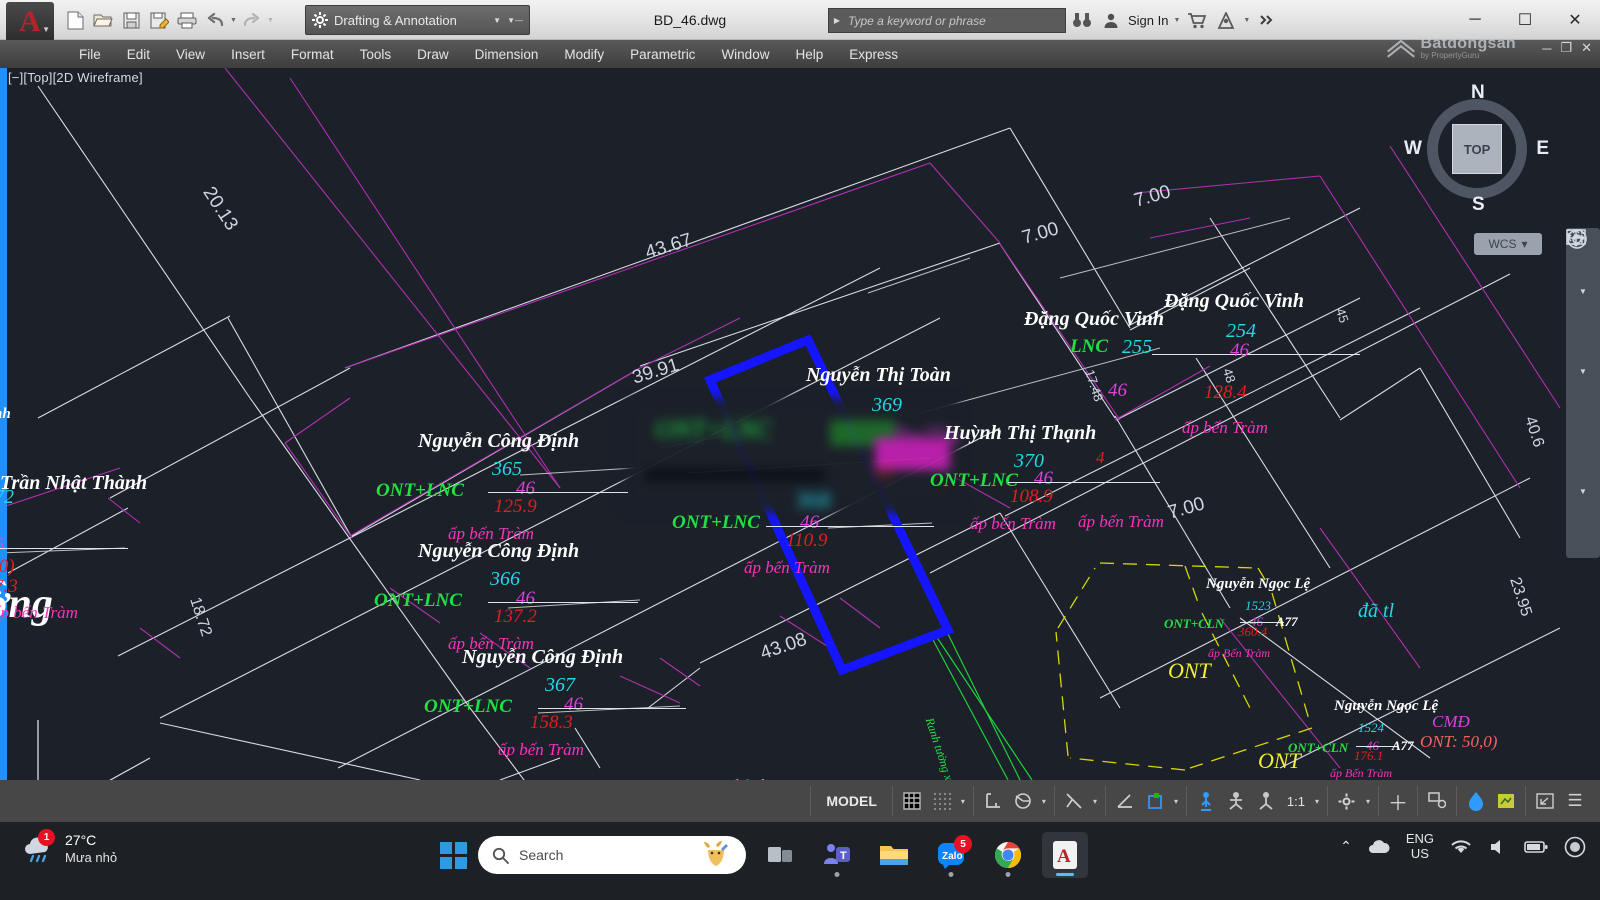  What do you see at coordinates (837, 20) in the screenshot?
I see `search-expand-icon: ▶` at bounding box center [837, 20].